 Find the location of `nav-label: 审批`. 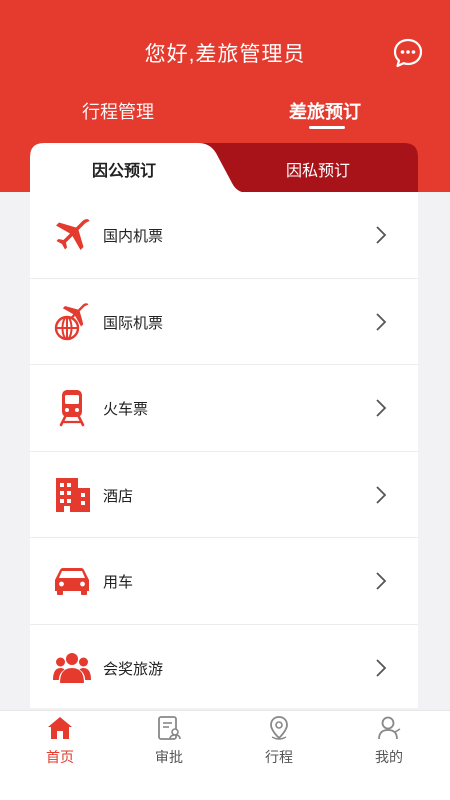

nav-label: 审批 is located at coordinates (169, 757).